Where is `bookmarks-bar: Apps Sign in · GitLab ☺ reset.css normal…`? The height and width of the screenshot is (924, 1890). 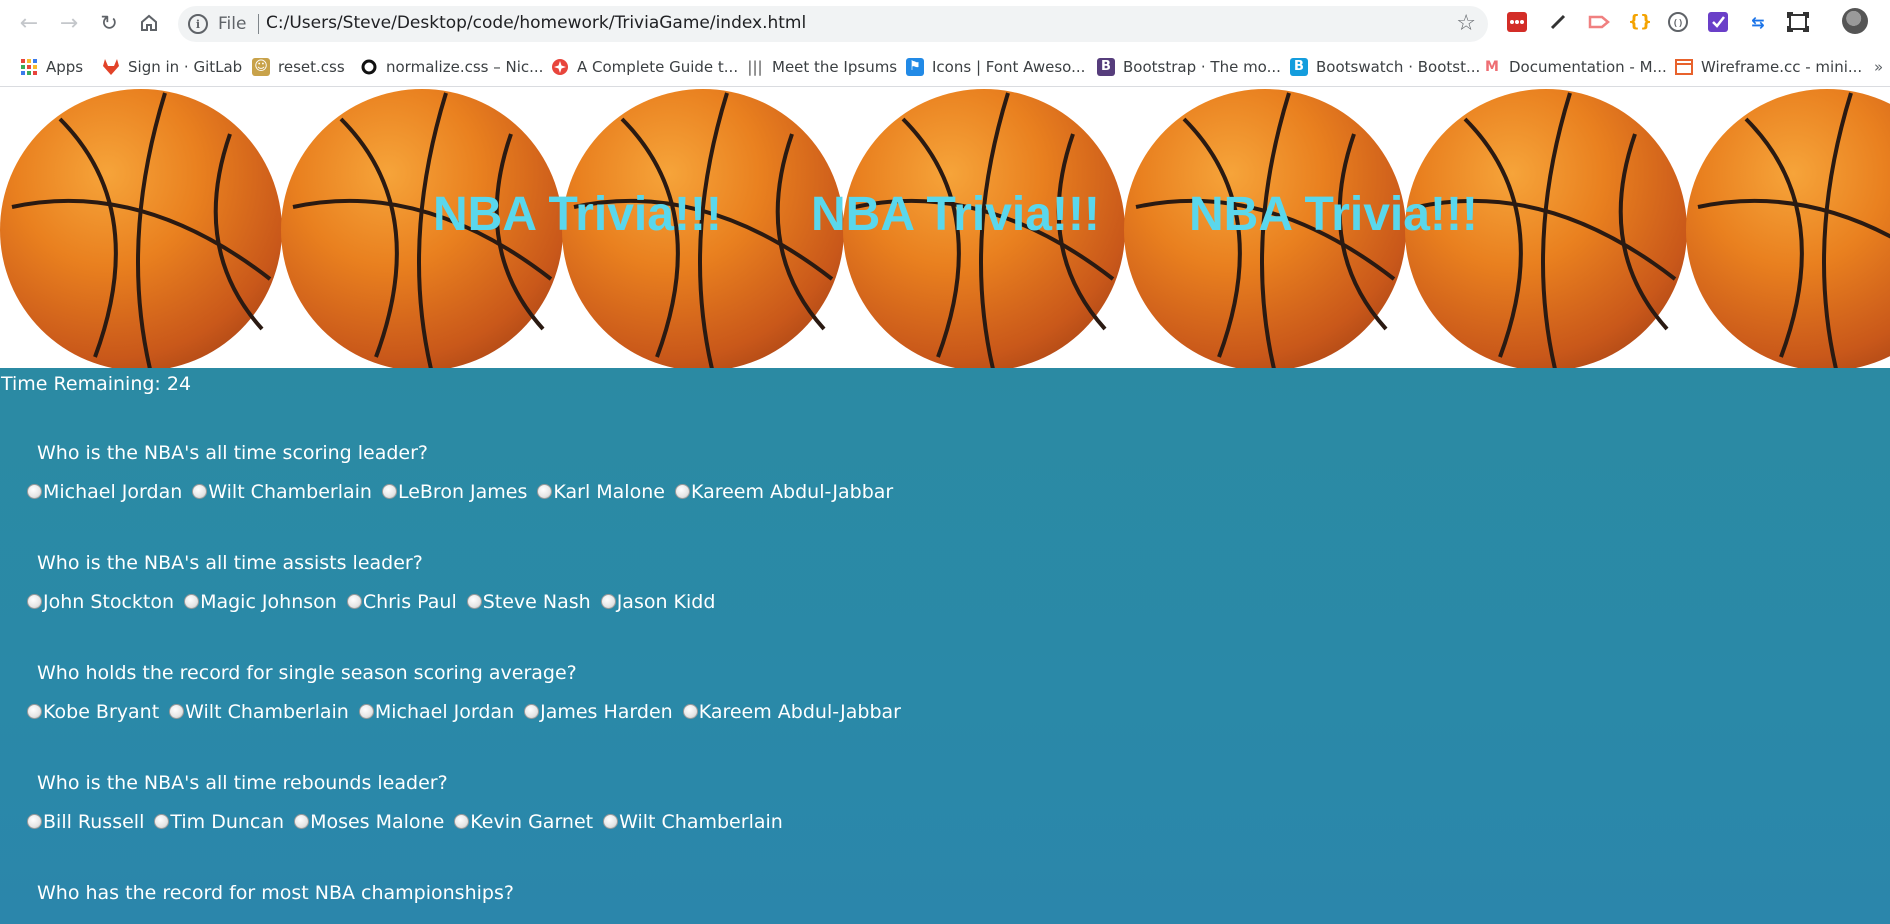
bookmarks-bar: Apps Sign in · GitLab ☺ reset.css normal… is located at coordinates (945, 67).